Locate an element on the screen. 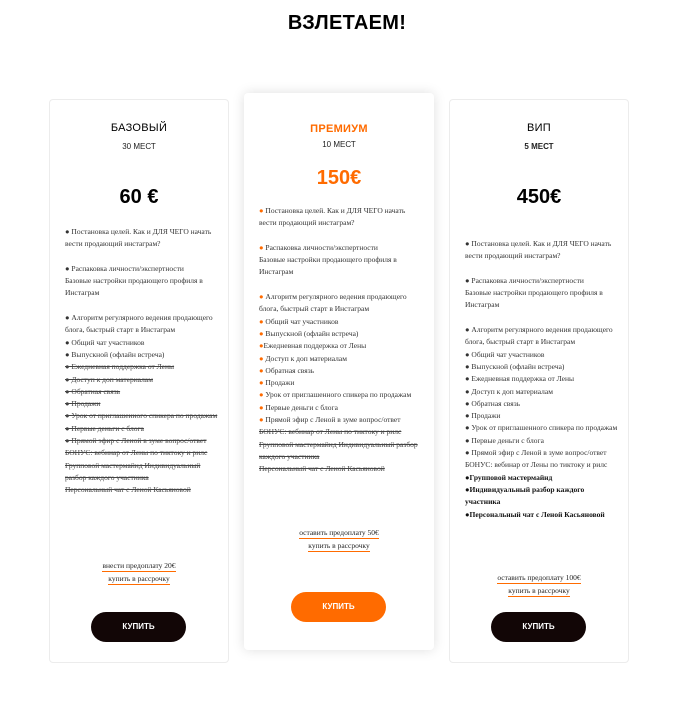  plan-name: БАЗОВЫЙ is located at coordinates (139, 128).